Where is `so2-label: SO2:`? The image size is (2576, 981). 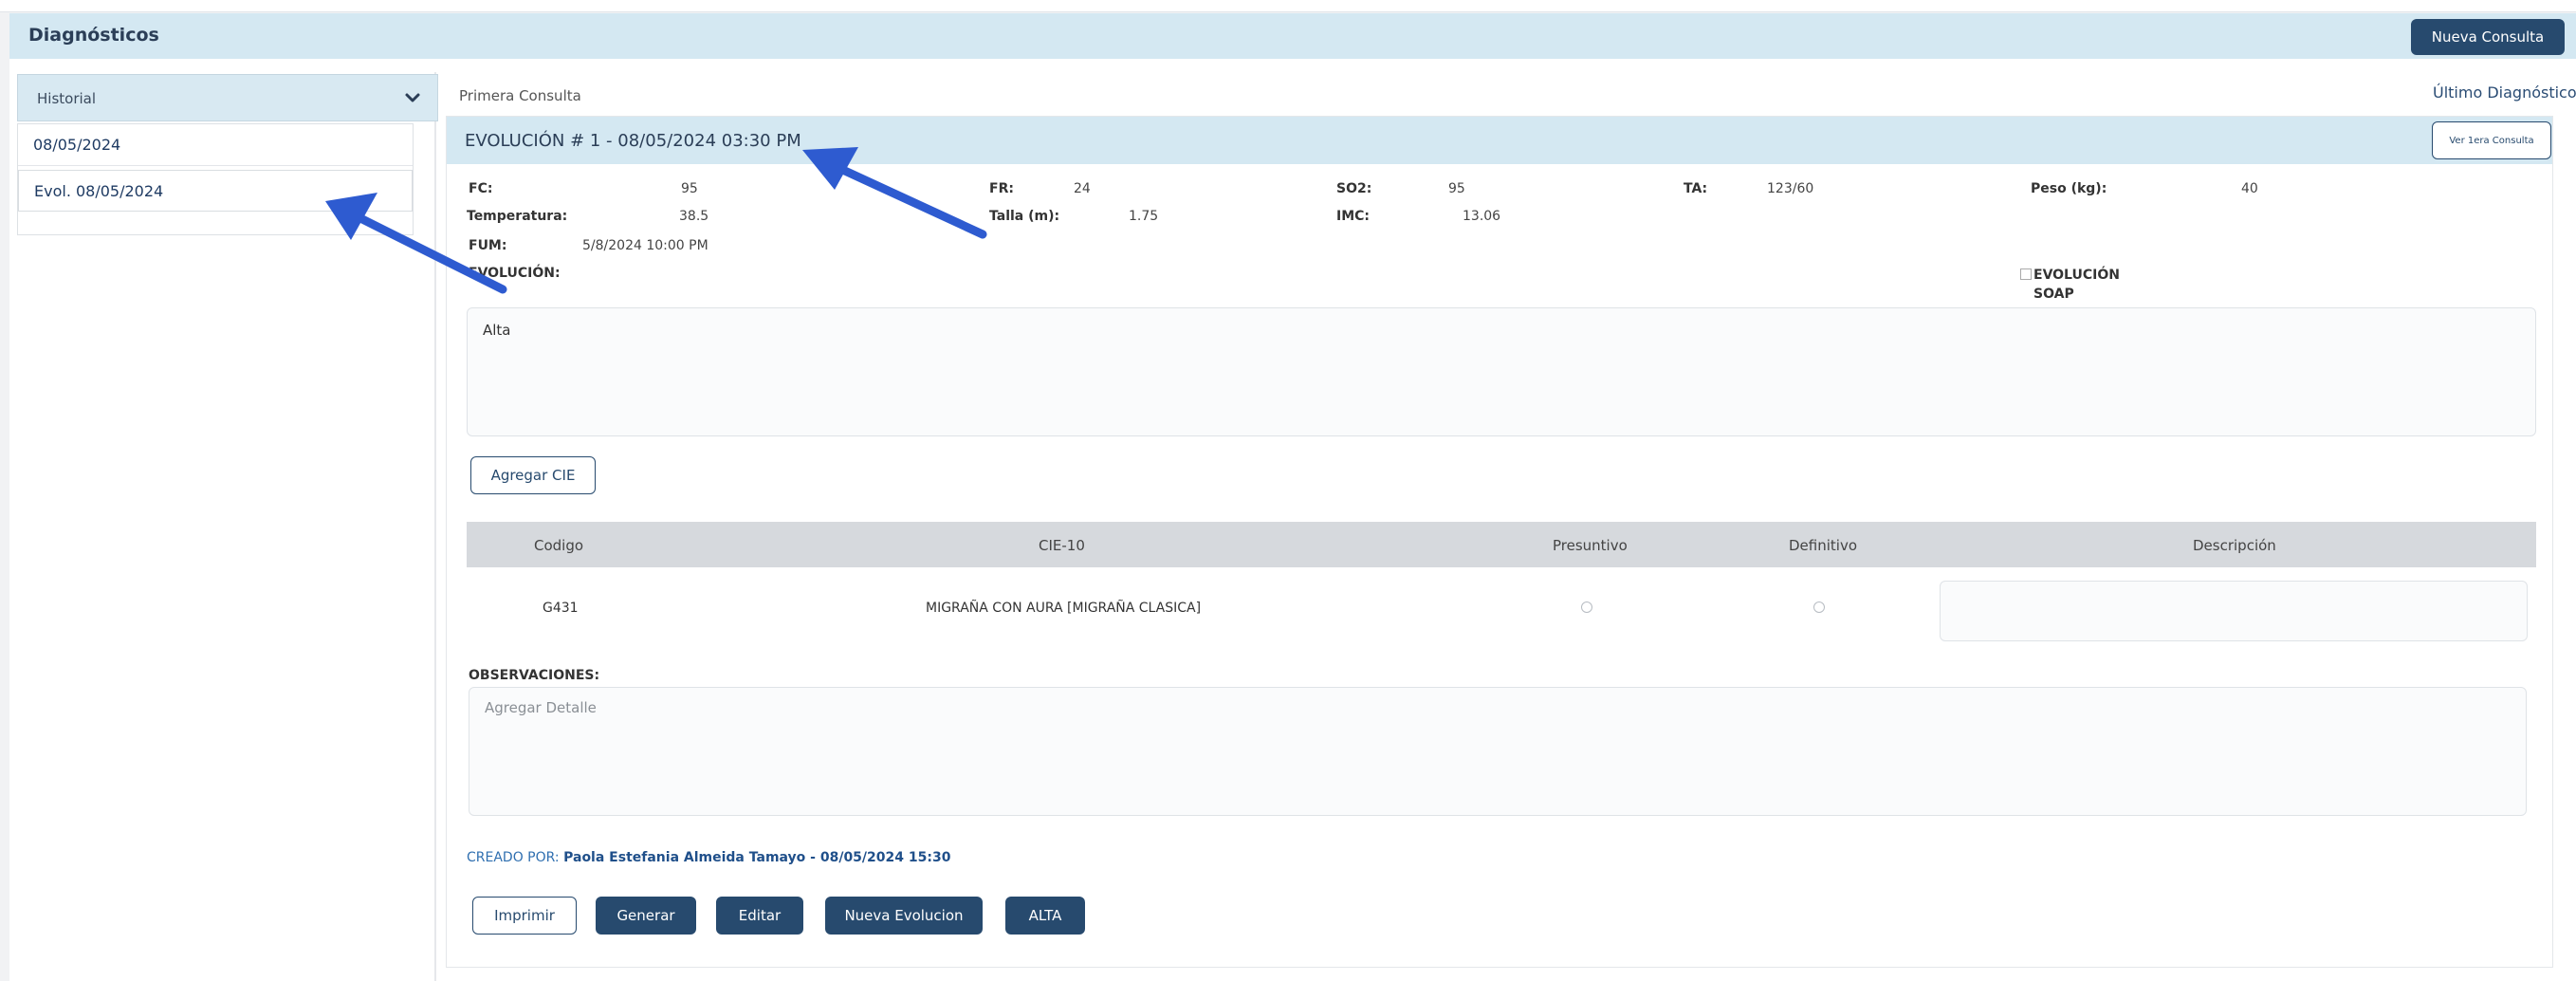 so2-label: SO2: is located at coordinates (1354, 189).